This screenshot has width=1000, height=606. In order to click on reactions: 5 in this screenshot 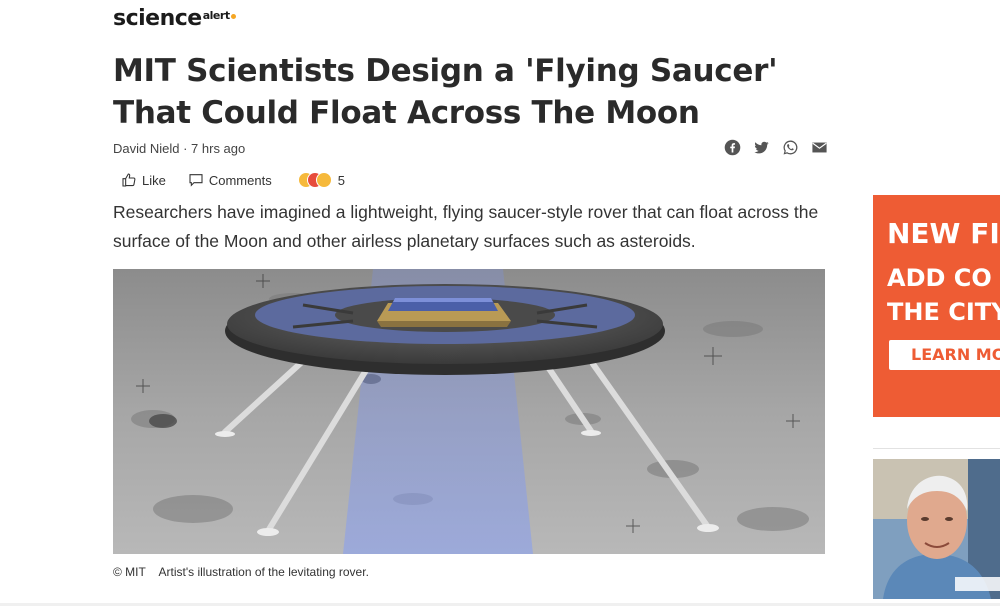, I will do `click(321, 180)`.